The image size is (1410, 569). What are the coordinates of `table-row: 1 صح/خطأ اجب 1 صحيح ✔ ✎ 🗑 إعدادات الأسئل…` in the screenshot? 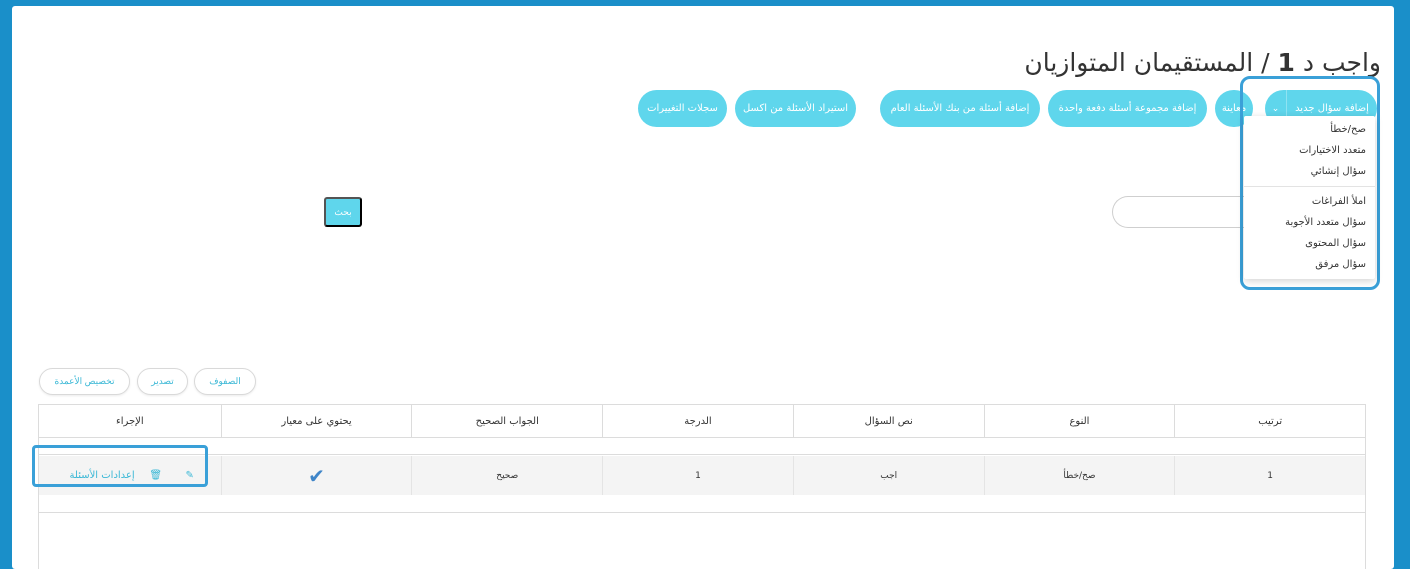 It's located at (702, 475).